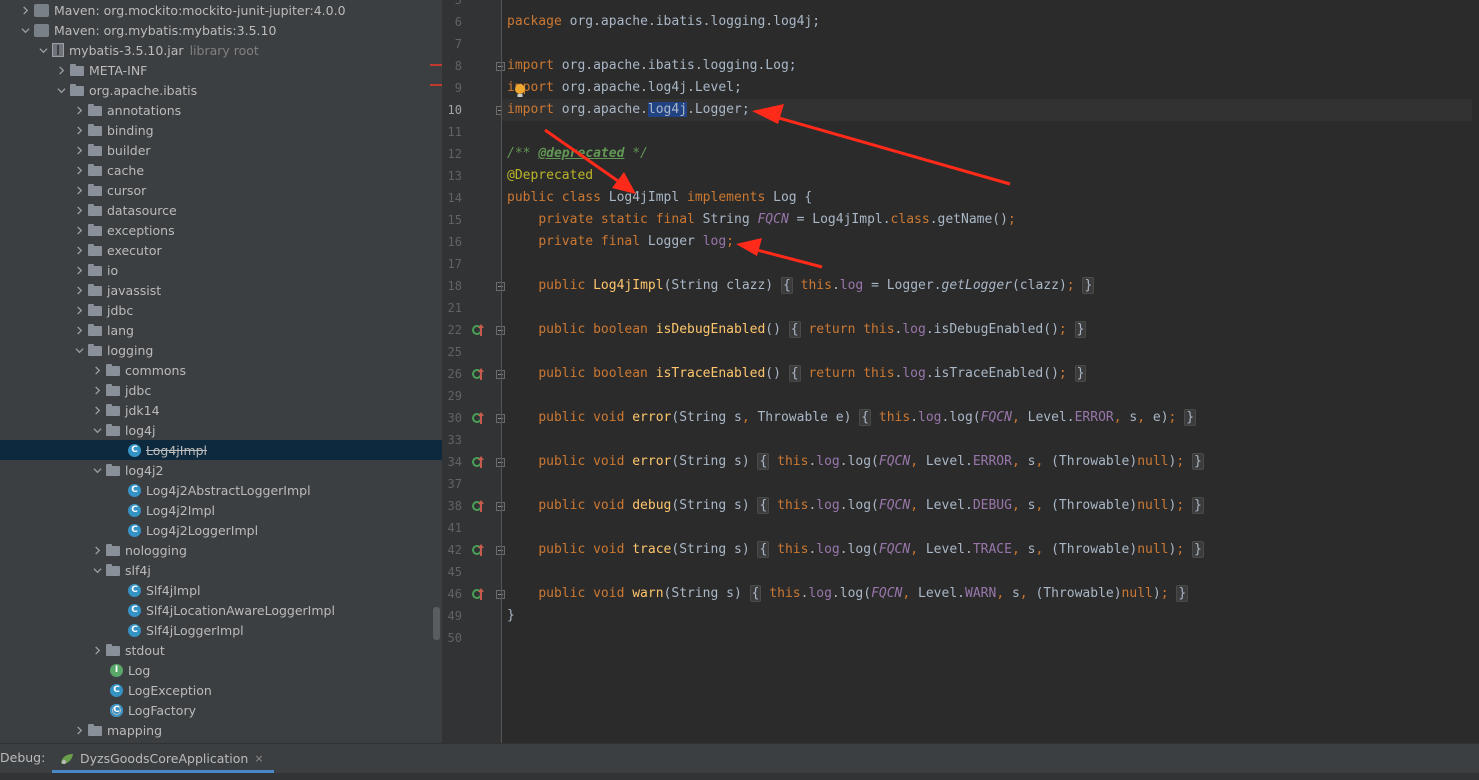 Image resolution: width=1479 pixels, height=780 pixels. I want to click on tree-item: C Log4j2LoggerImpl, so click(221, 530).